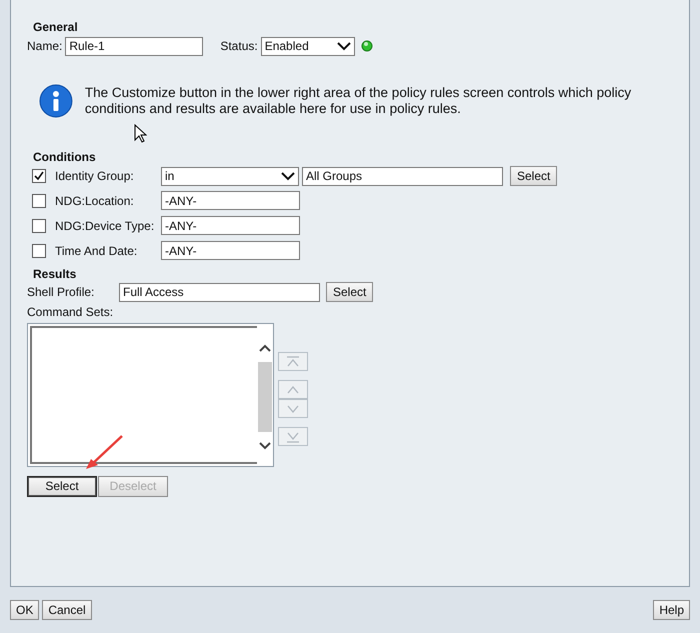 The width and height of the screenshot is (700, 633). Describe the element at coordinates (265, 397) in the screenshot. I see `scrollbar-thumb` at that location.